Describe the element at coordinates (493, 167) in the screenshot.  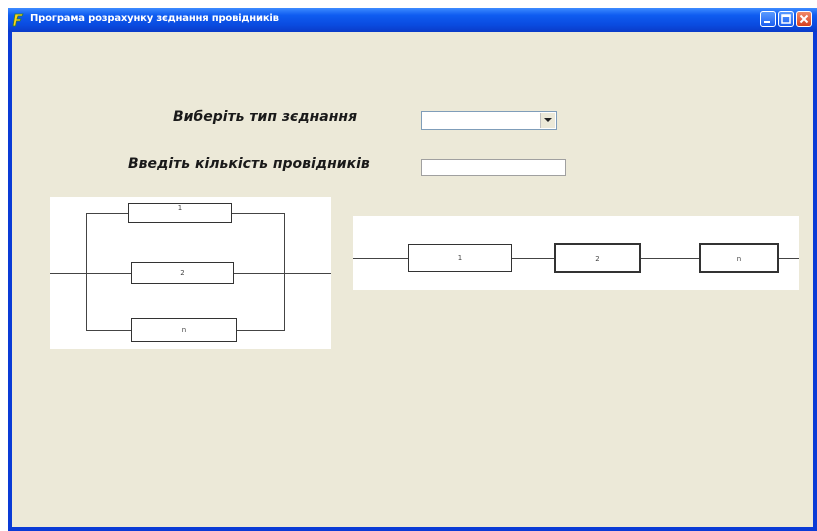
I see `conductor-count-input` at that location.